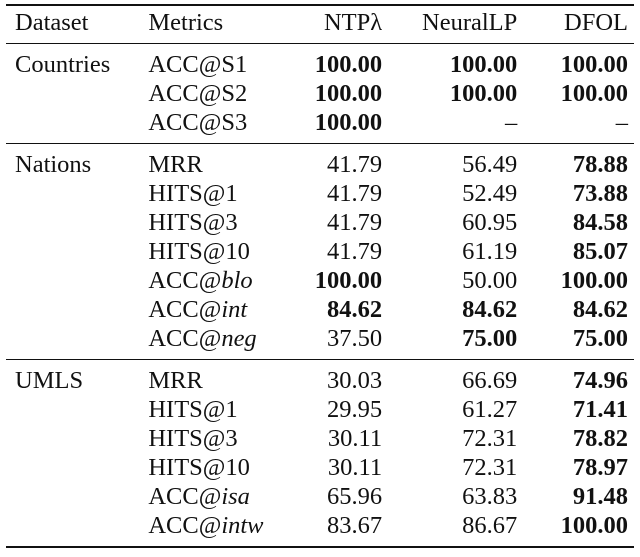  I want to click on dataset-label: UMLS, so click(49, 380).